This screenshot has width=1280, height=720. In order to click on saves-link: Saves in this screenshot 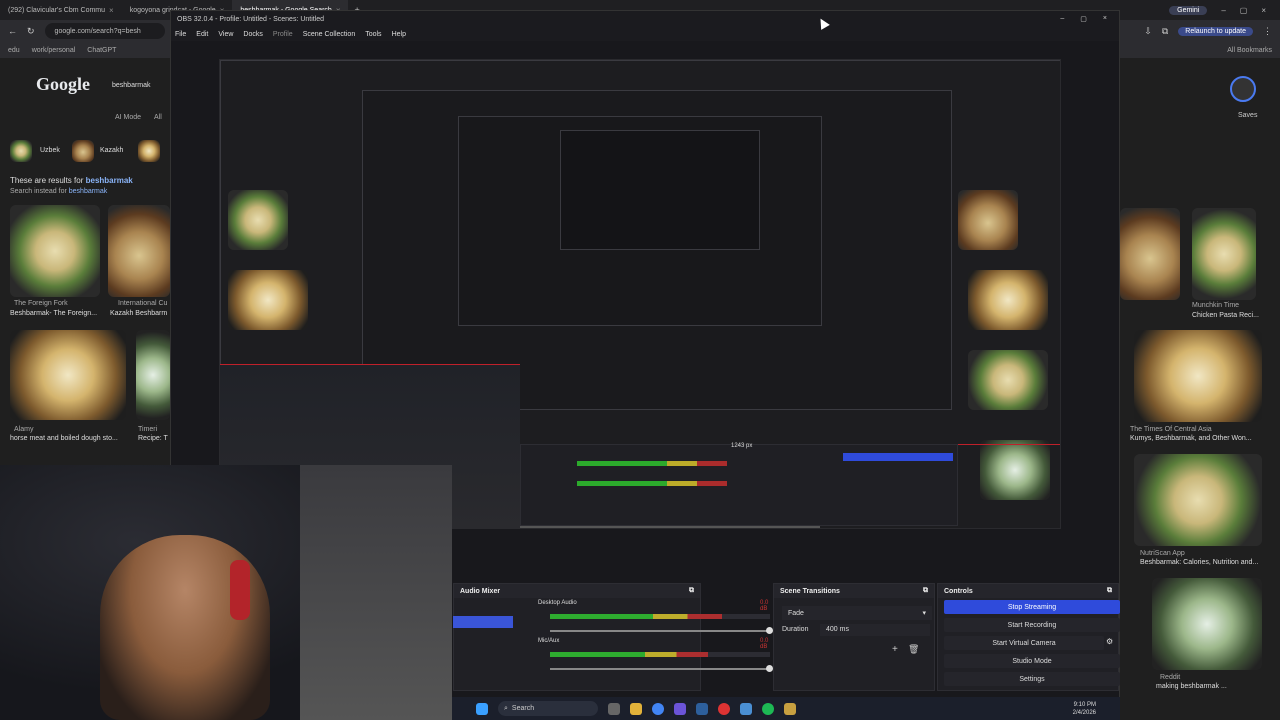, I will do `click(1247, 115)`.